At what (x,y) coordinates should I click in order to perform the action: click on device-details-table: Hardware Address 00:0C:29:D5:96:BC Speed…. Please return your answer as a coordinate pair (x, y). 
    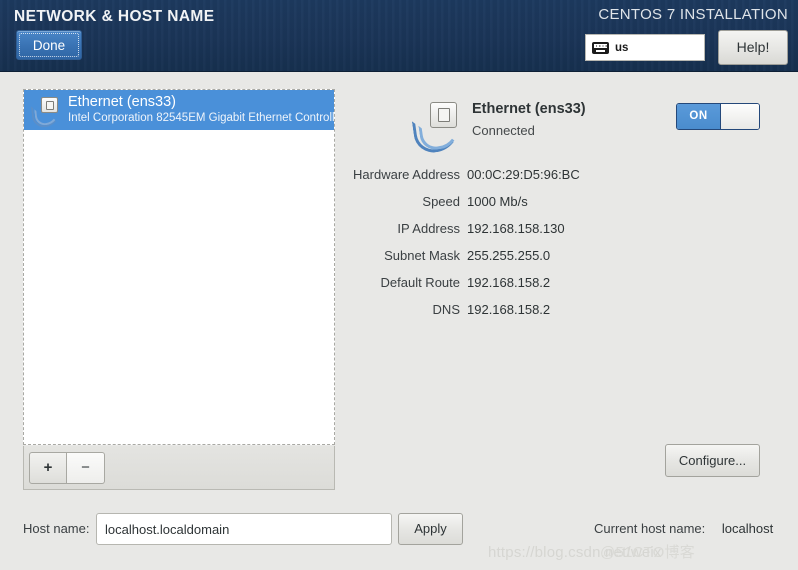
    Looking at the image, I should click on (515, 242).